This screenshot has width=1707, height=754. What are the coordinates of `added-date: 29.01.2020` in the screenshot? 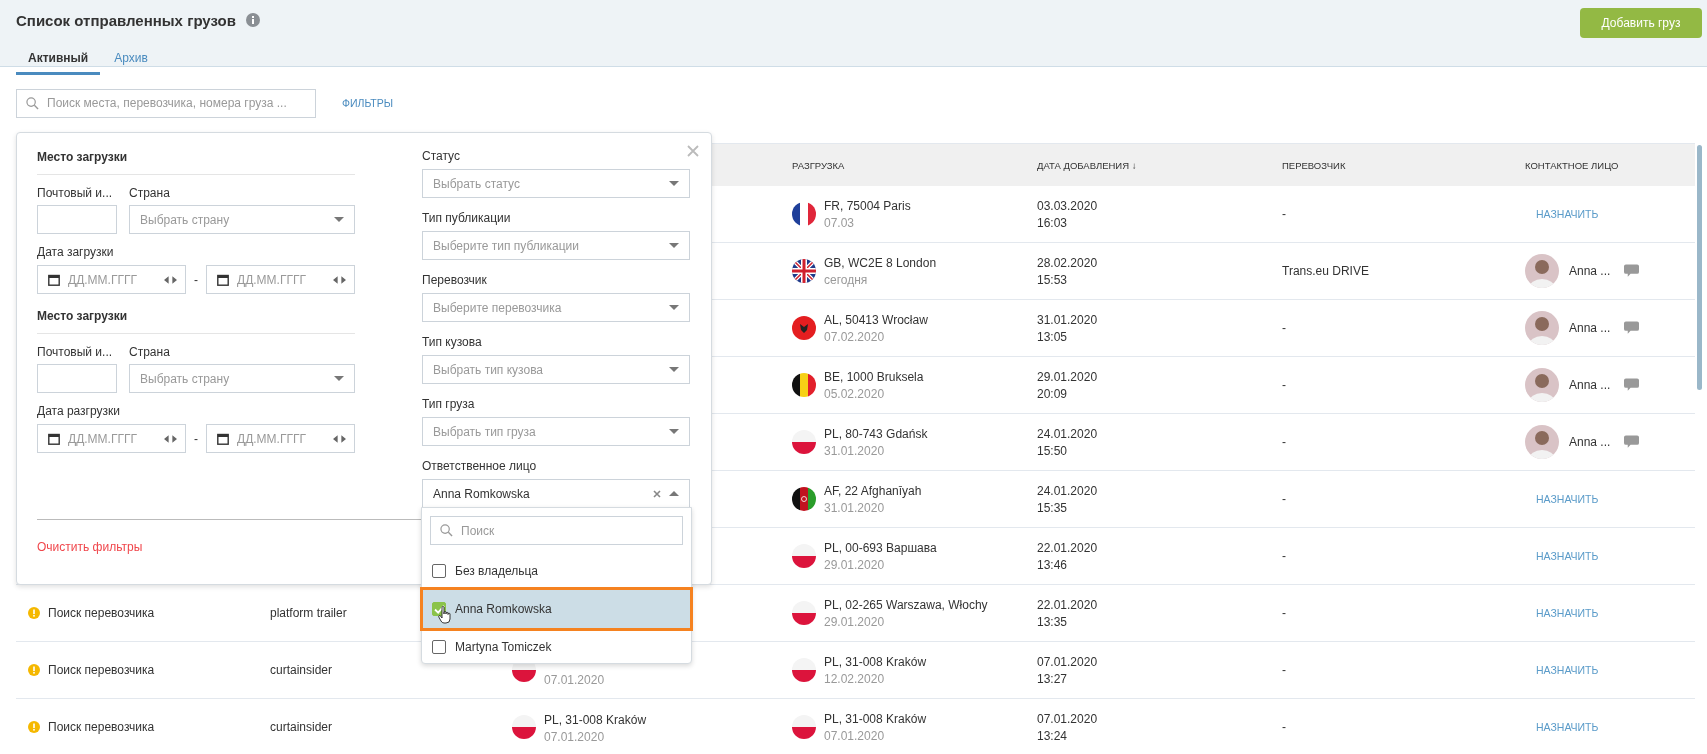 It's located at (1067, 376).